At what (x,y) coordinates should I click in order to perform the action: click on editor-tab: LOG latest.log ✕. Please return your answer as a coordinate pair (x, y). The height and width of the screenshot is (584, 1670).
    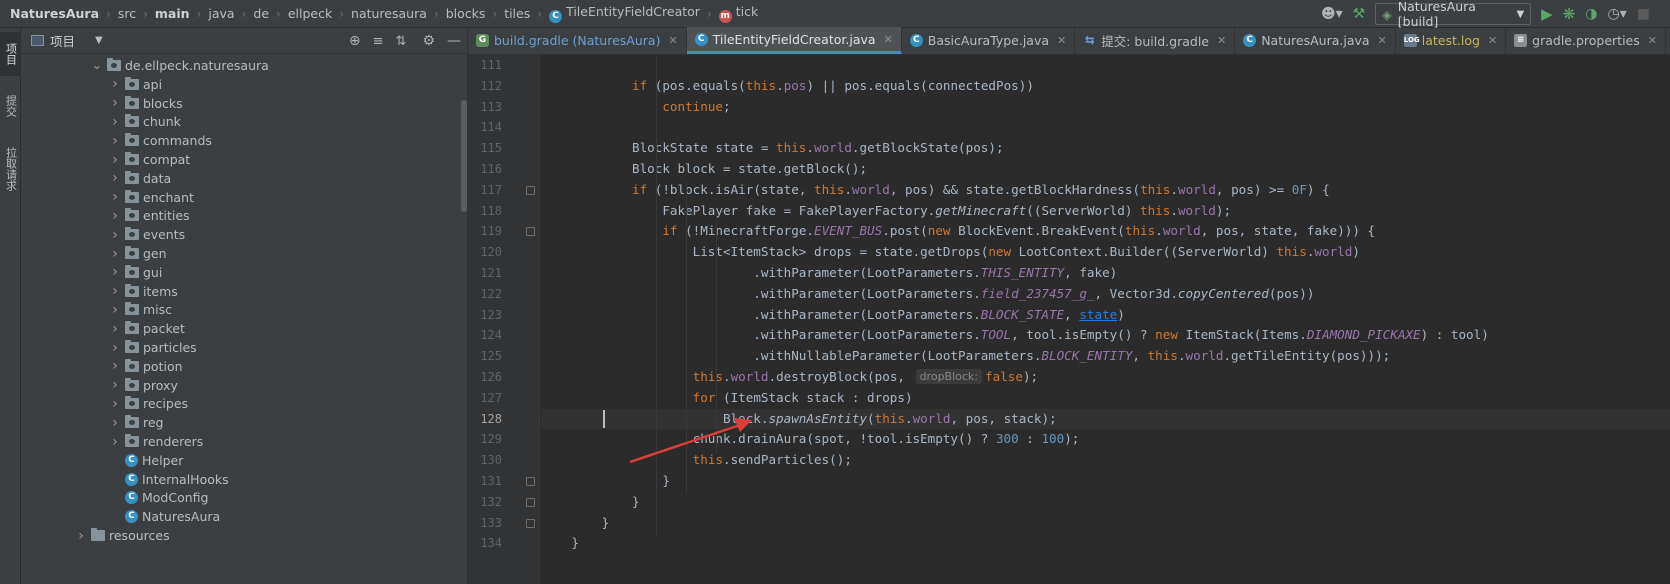
    Looking at the image, I should click on (1451, 40).